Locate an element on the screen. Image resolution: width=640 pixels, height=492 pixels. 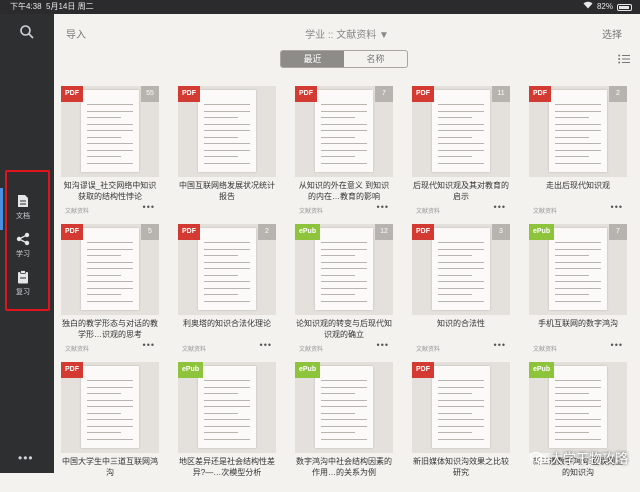
document-title: 利奥塔的知识合法化理论 is located at coordinates (227, 329).